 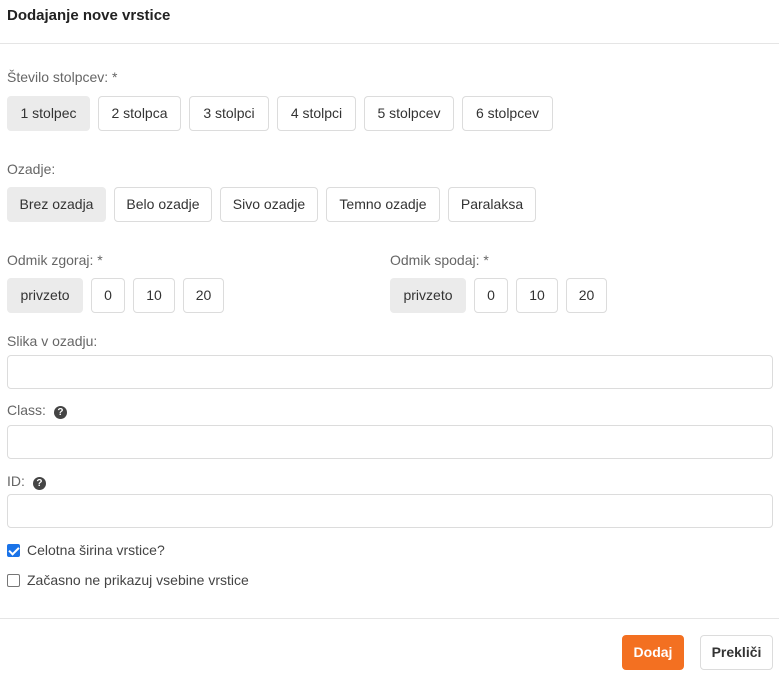 I want to click on bg-image-label: Slika v ozadju:, so click(x=52, y=341).